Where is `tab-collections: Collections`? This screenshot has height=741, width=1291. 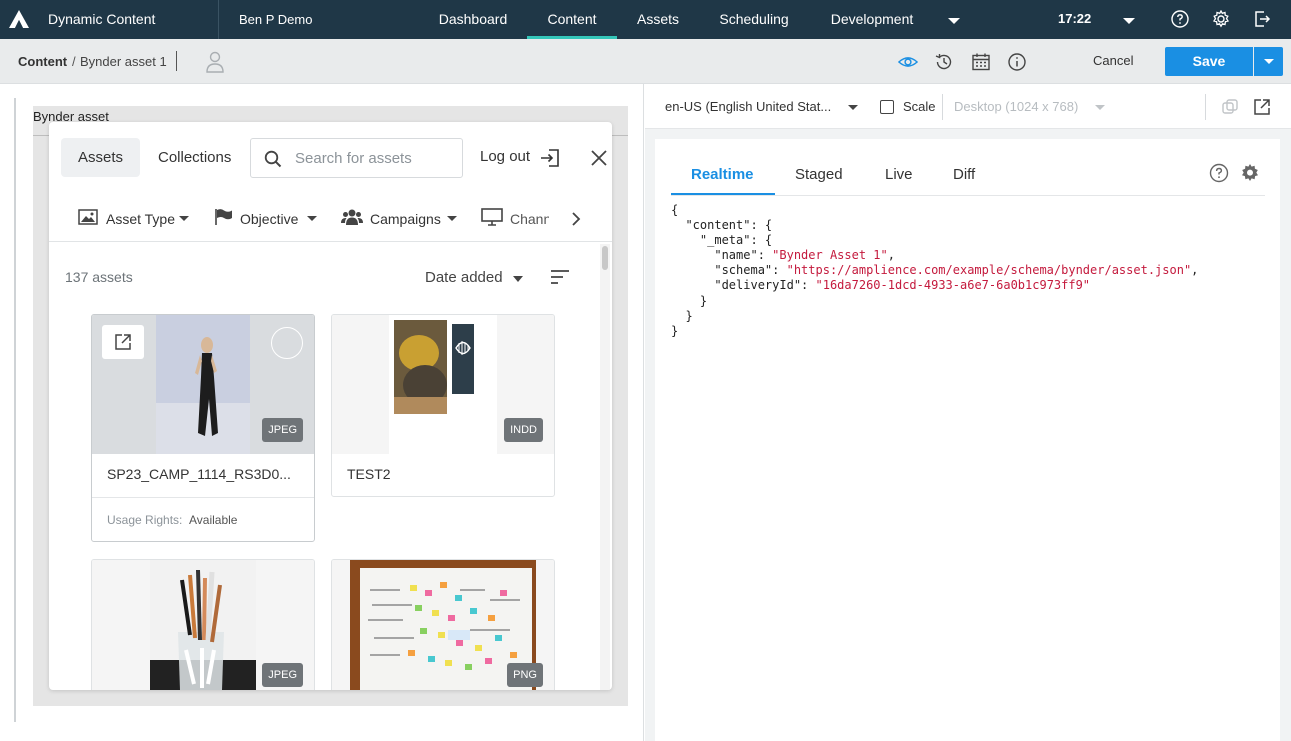
tab-collections: Collections is located at coordinates (194, 157).